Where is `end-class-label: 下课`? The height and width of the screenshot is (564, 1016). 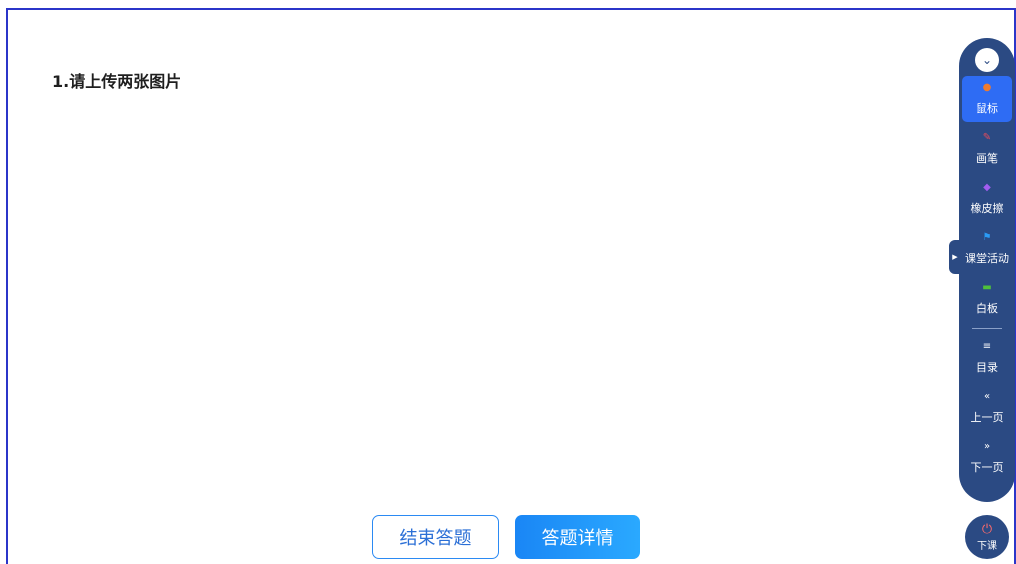
end-class-label: 下课 is located at coordinates (987, 546).